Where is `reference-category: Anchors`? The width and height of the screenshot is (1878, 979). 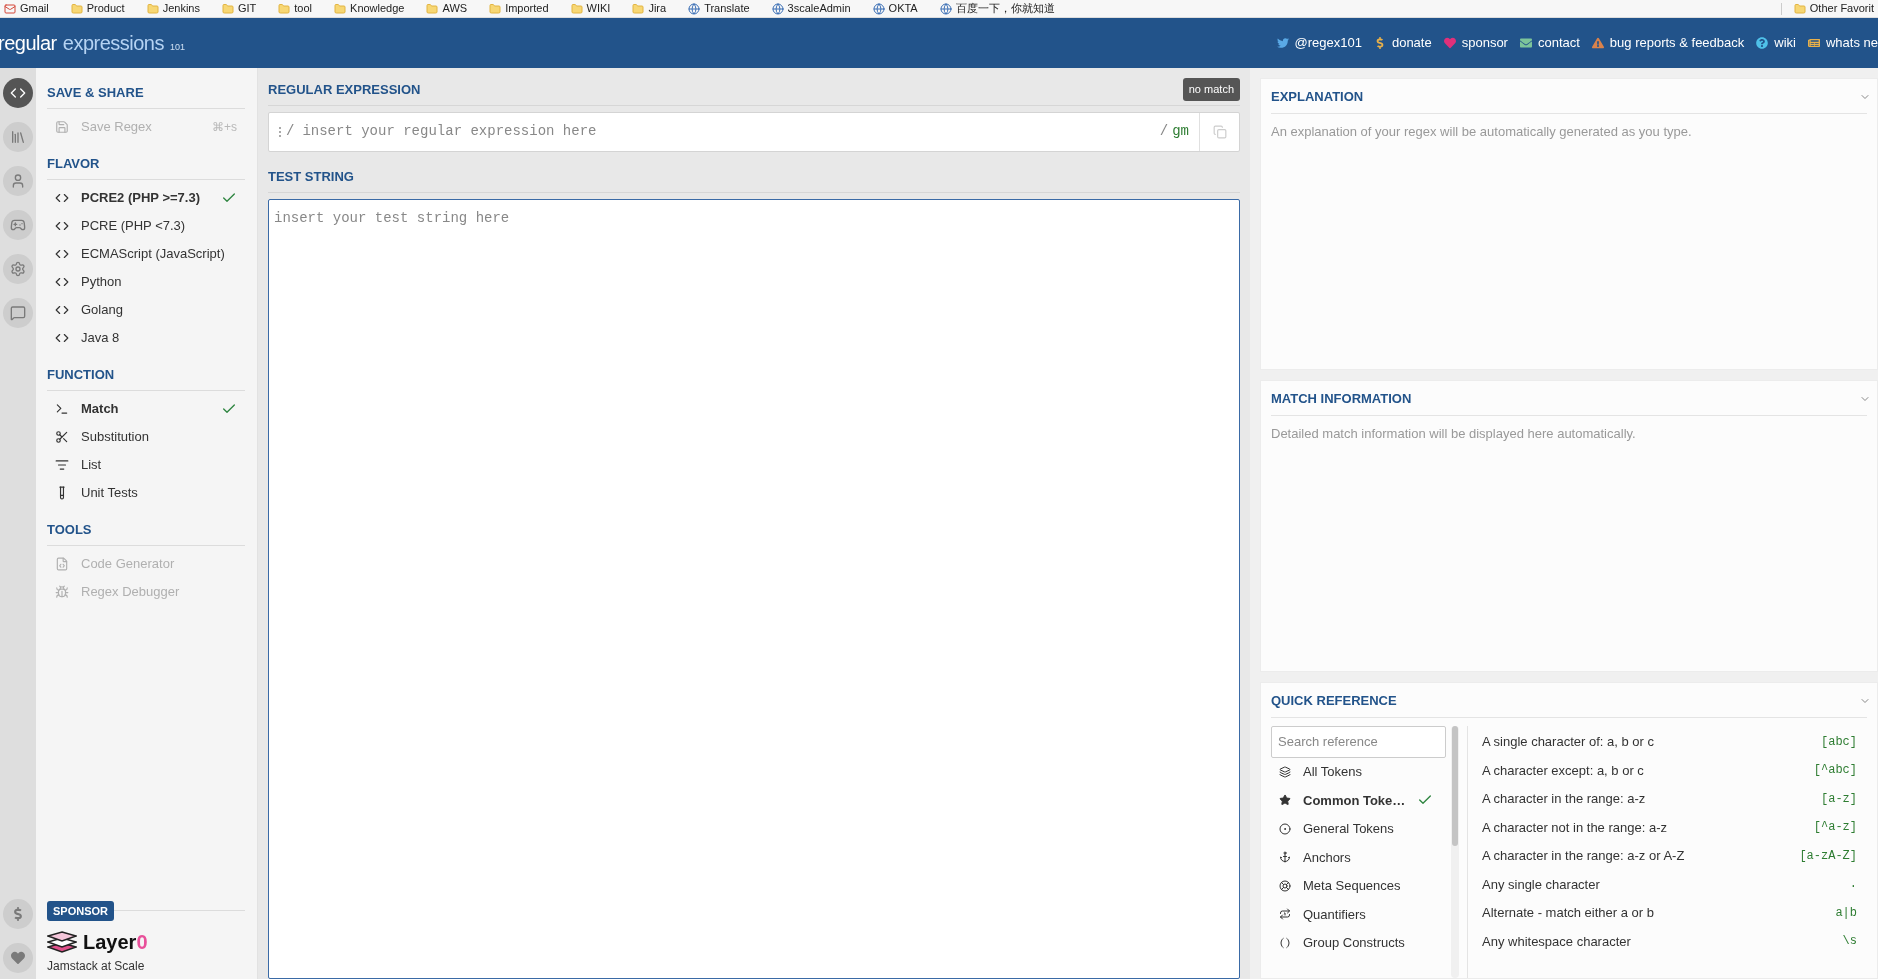
reference-category: Anchors is located at coordinates (1358, 857).